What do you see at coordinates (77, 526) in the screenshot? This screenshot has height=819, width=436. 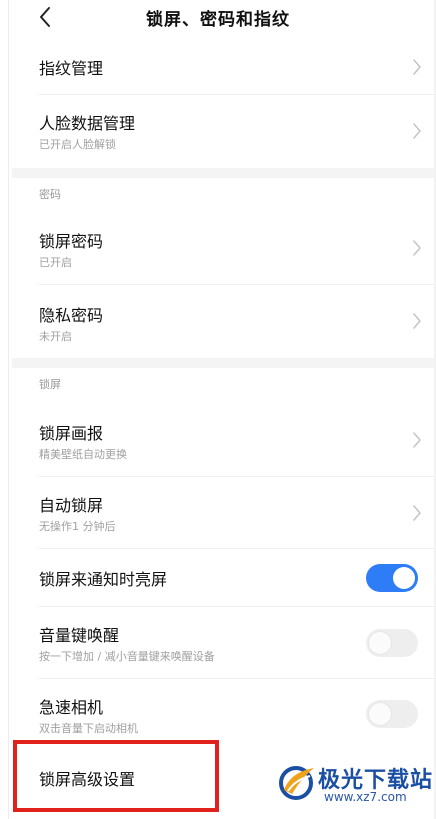 I see `auto-lock-value: 无操作1 分钟后` at bounding box center [77, 526].